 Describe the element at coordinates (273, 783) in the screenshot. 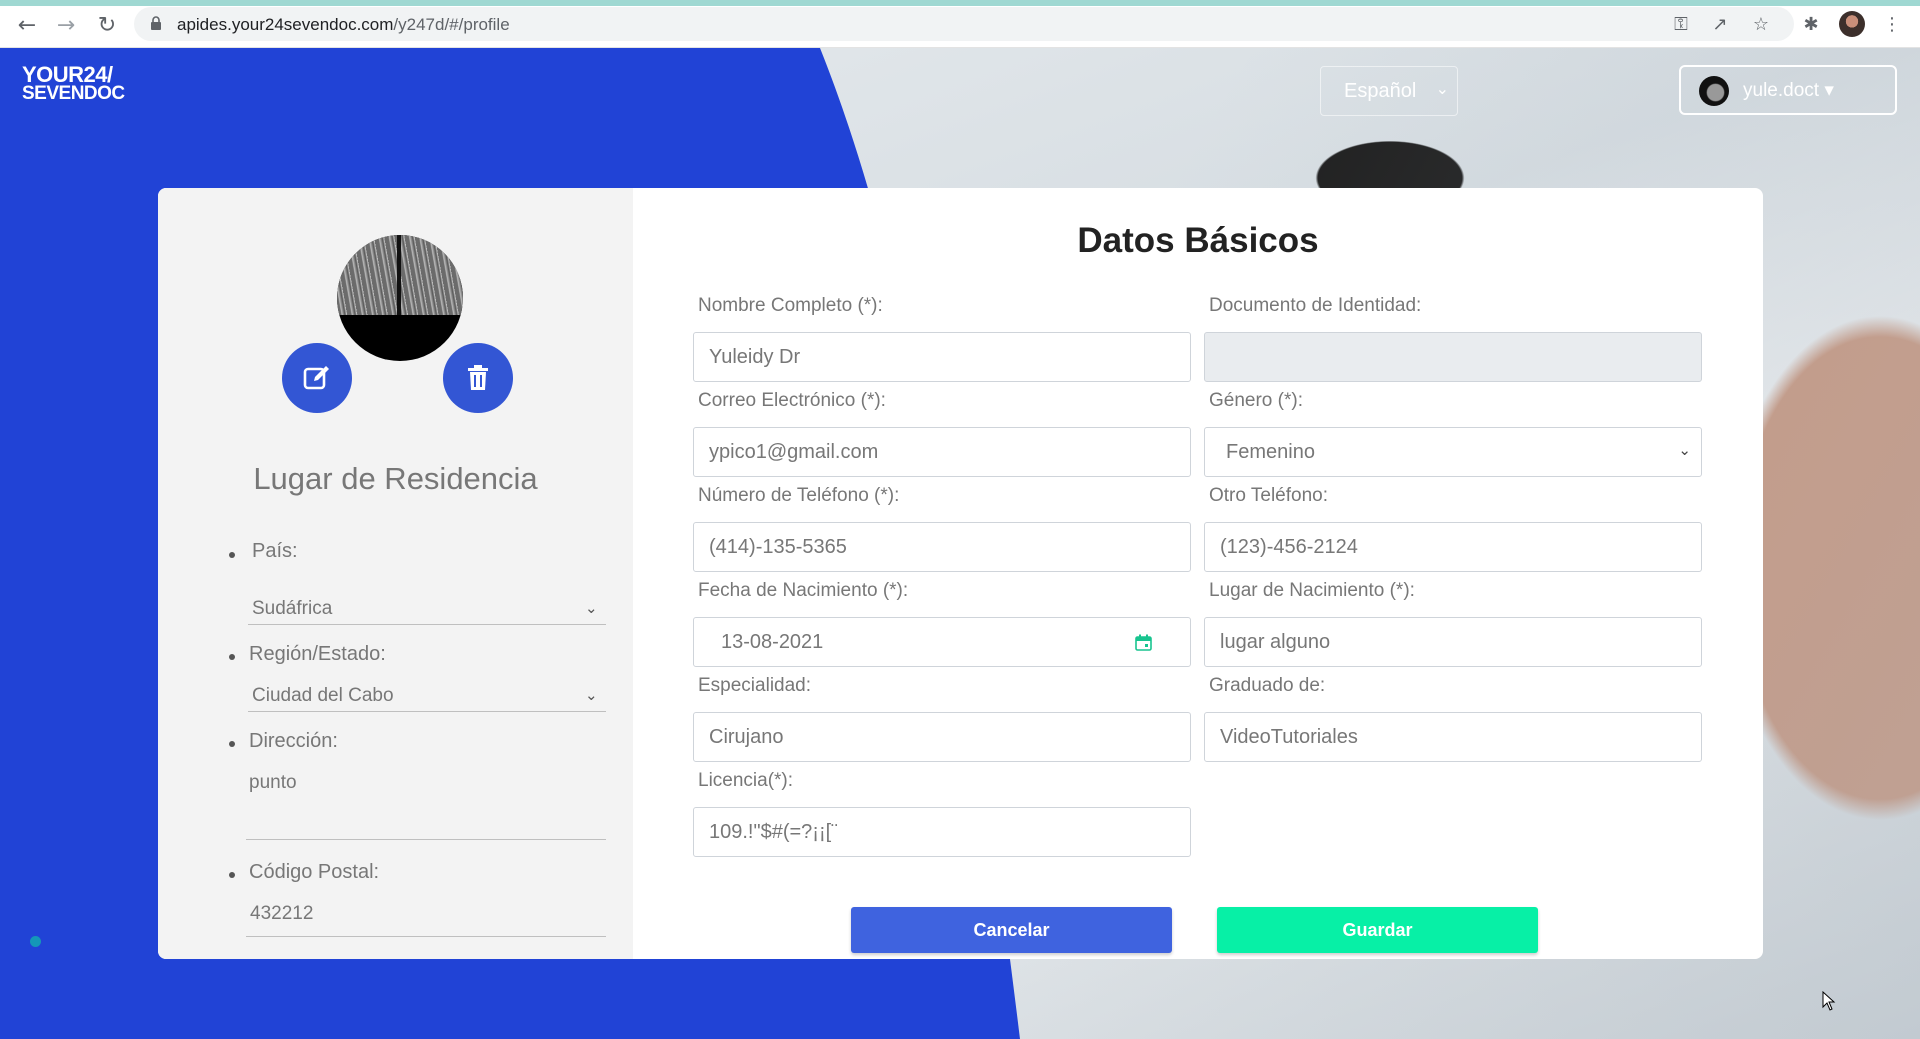

I see `address-input: punto` at that location.